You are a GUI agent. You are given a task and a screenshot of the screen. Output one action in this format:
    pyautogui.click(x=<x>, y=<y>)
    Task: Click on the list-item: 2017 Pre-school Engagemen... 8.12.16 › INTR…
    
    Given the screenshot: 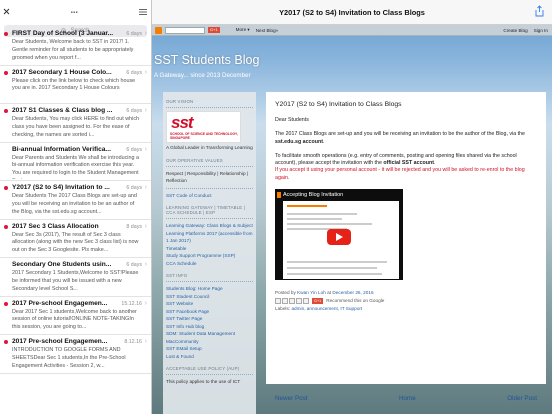 What is the action you would take?
    pyautogui.click(x=75, y=354)
    